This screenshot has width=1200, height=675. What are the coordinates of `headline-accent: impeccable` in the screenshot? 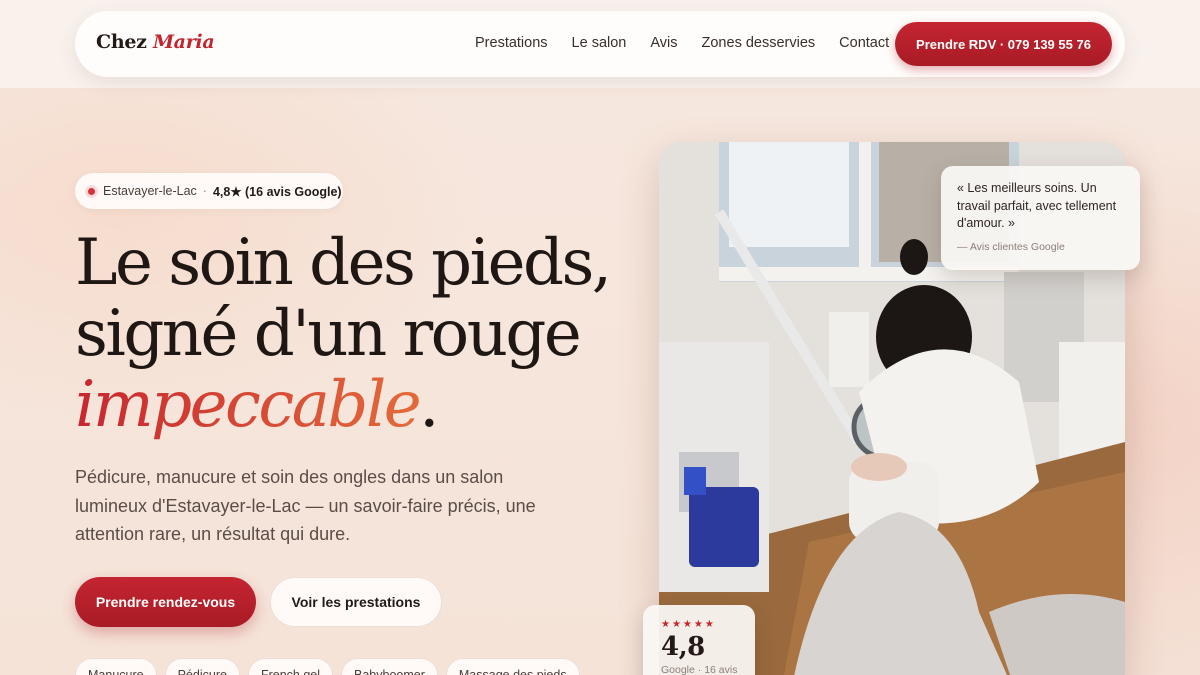 It's located at (248, 405).